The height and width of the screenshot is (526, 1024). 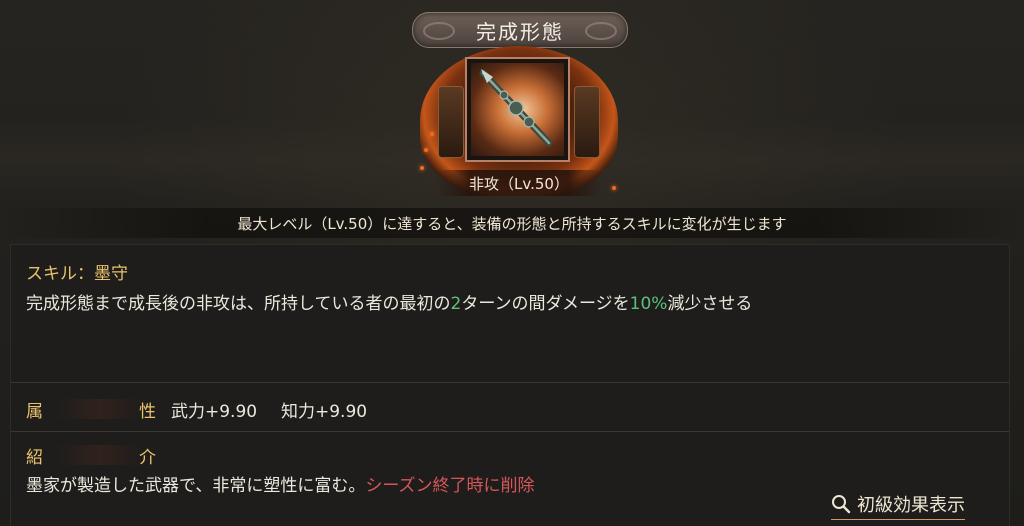 I want to click on swirl-ornament-right, so click(x=601, y=31).